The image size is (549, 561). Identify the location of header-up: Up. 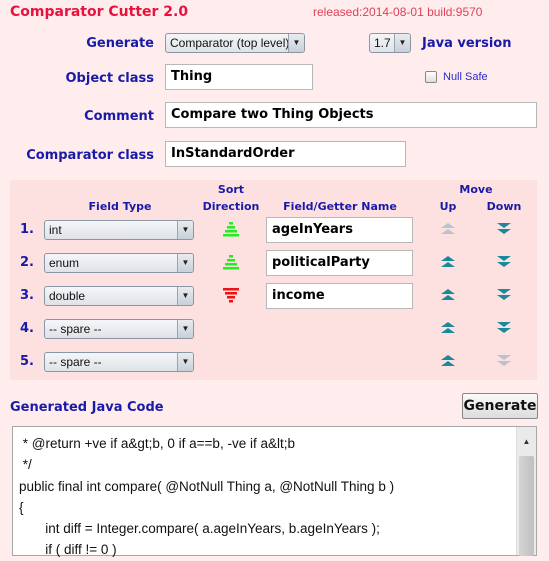
(448, 206).